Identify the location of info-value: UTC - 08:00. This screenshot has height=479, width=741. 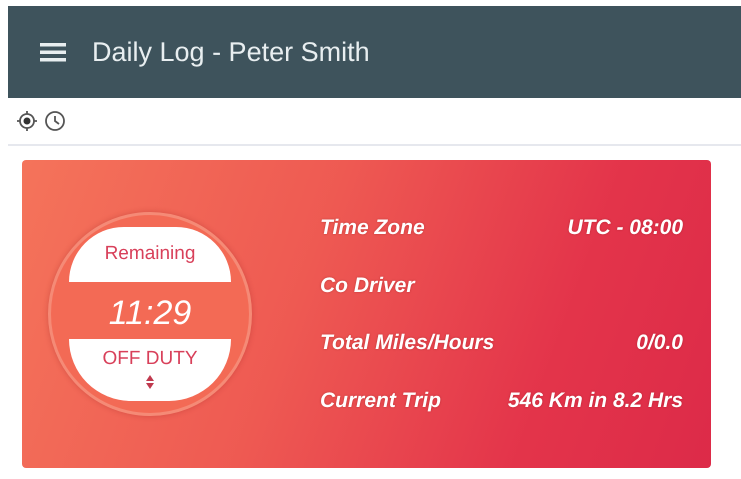
(625, 228).